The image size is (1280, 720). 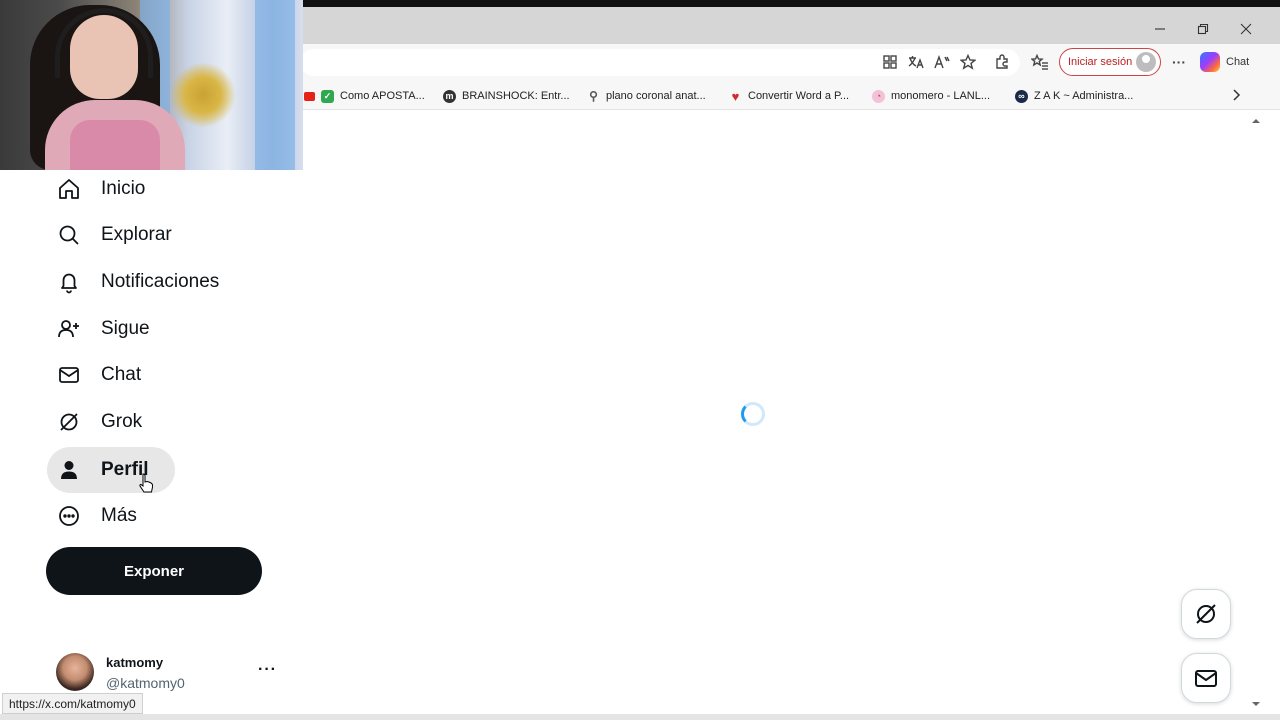 What do you see at coordinates (309, 96) in the screenshot?
I see `youtube-icon` at bounding box center [309, 96].